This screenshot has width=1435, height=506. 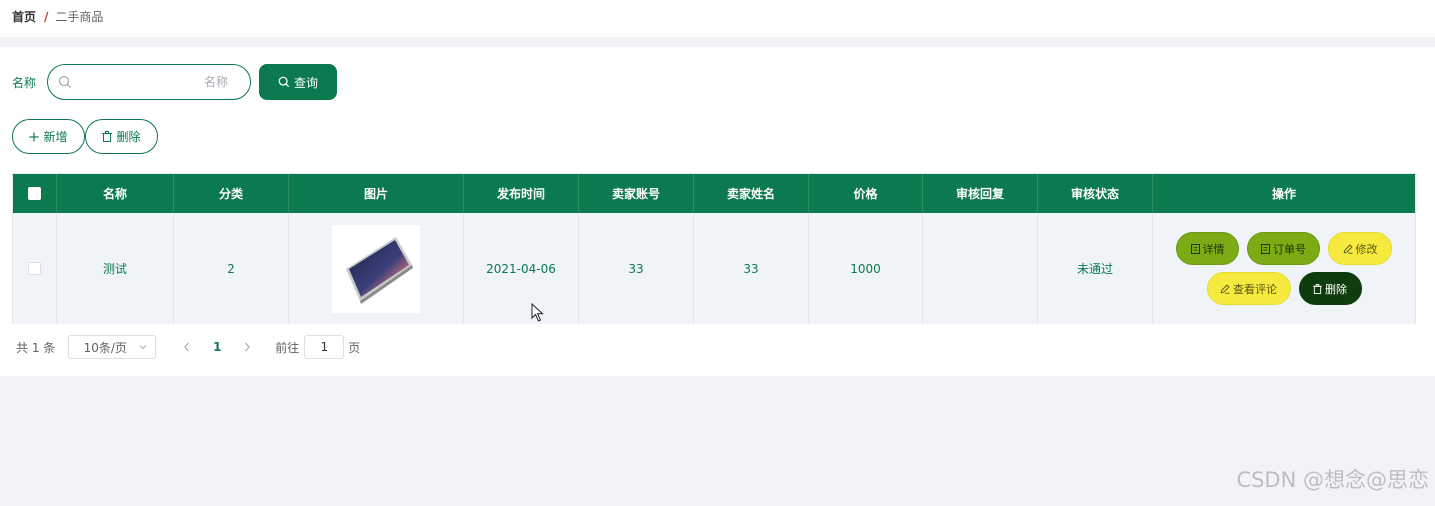 I want to click on column-header-publish-time: 发布时间, so click(x=521, y=193).